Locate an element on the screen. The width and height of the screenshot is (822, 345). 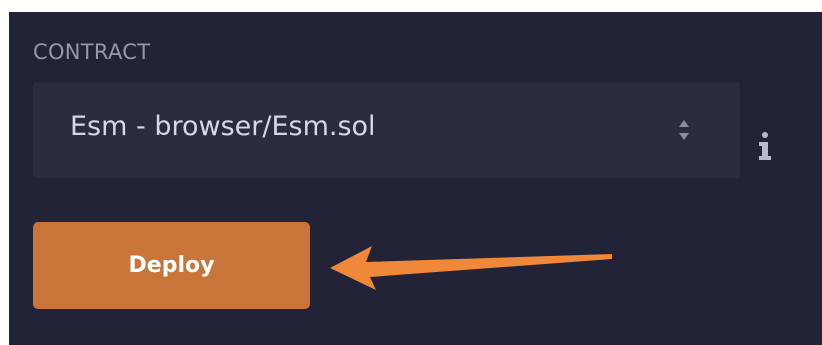
contract-section-label: CONTRACT is located at coordinates (92, 52).